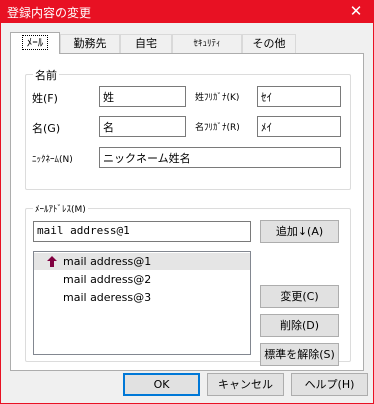  I want to click on list-item: mail aderess@3, so click(142, 297).